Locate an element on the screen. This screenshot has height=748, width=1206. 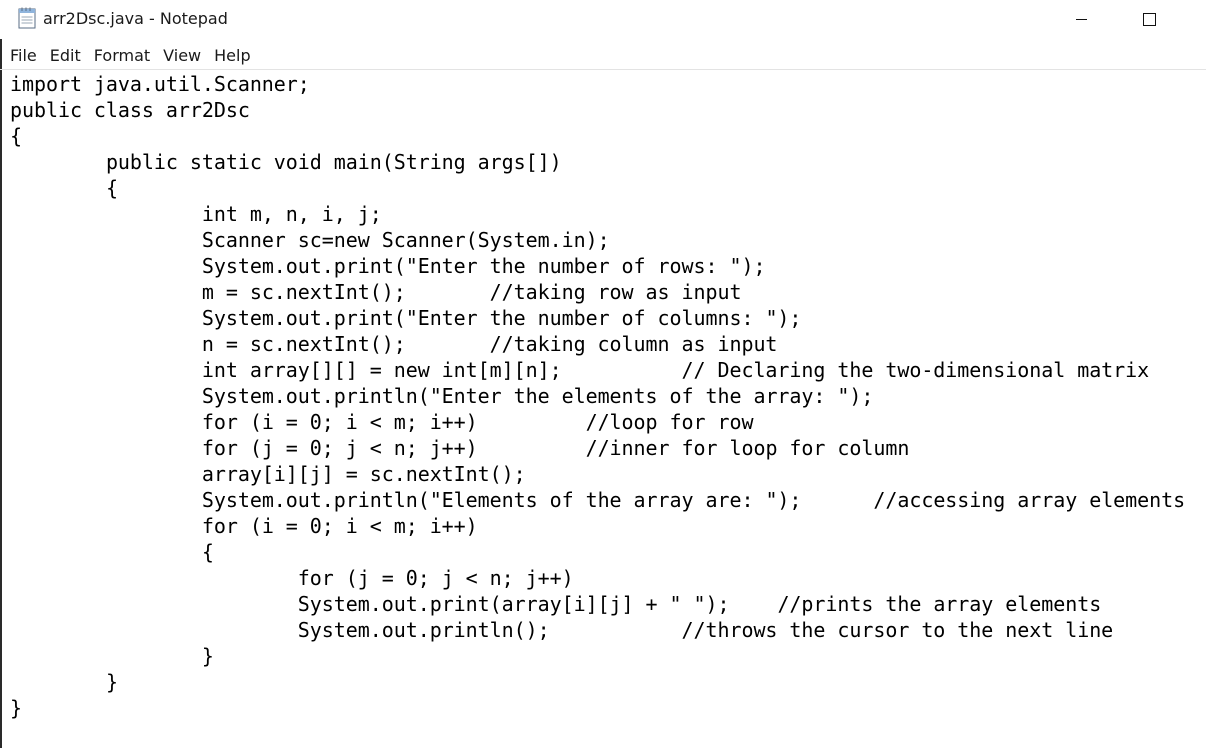
code-line: array[i][j] = sc.nextInt(); is located at coordinates (268, 474).